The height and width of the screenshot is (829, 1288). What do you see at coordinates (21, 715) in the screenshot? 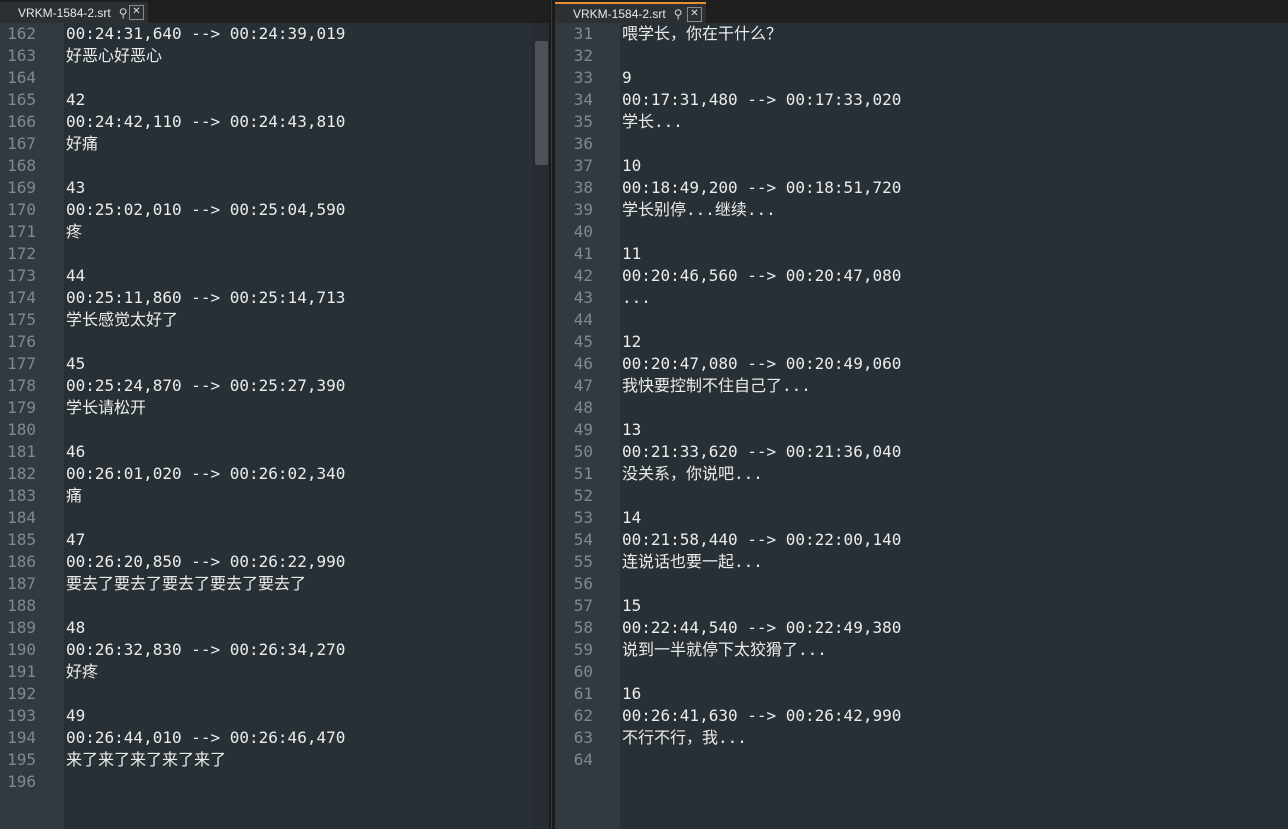
I see `line-number: 193` at bounding box center [21, 715].